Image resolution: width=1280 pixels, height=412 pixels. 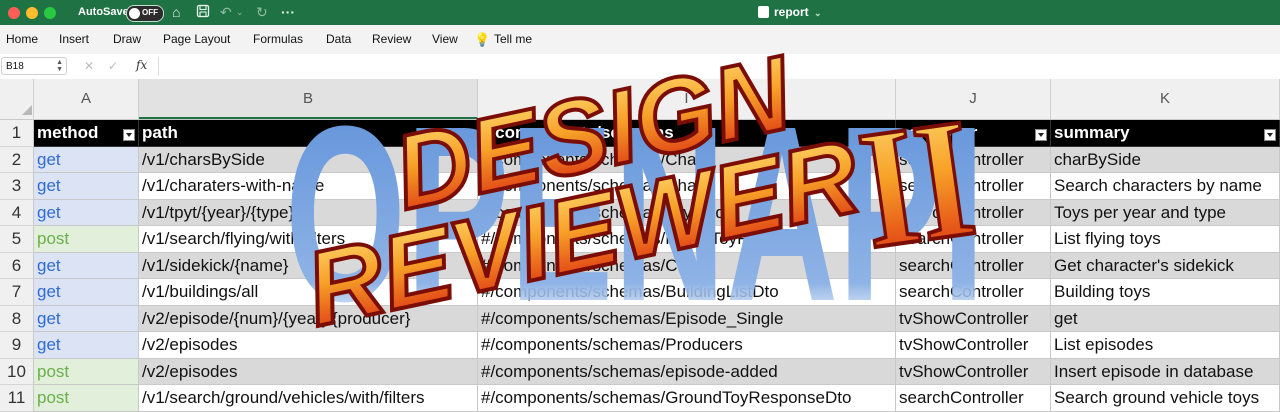 I want to click on tab-insert: Insert, so click(x=74, y=39).